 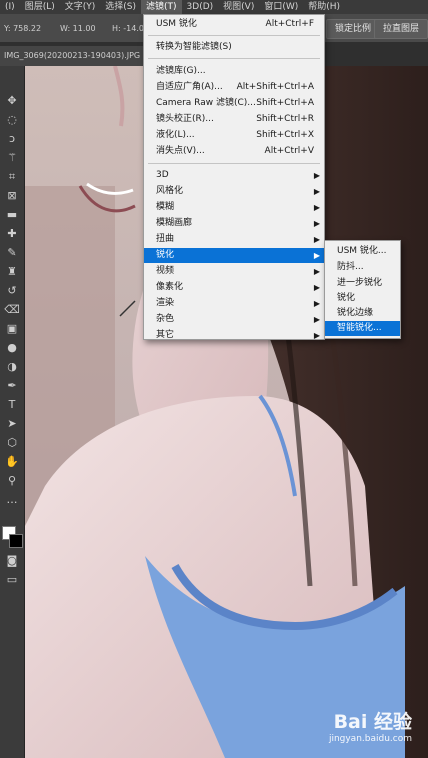 I want to click on submenu-item-label: 锐化边缘, so click(x=355, y=313).